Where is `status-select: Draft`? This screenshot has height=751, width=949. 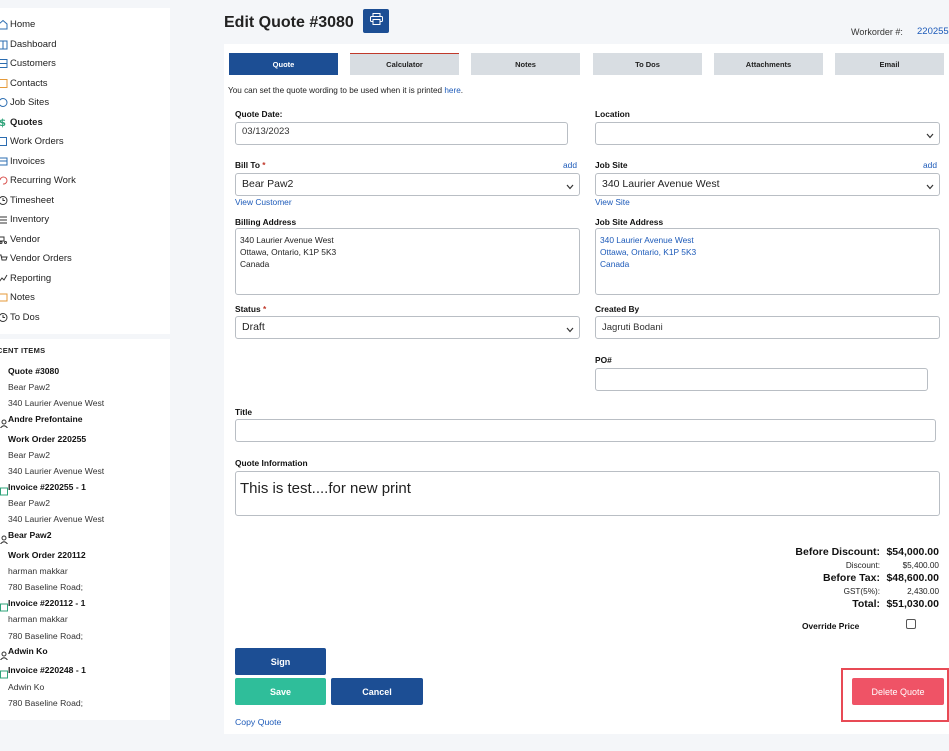 status-select: Draft is located at coordinates (407, 327).